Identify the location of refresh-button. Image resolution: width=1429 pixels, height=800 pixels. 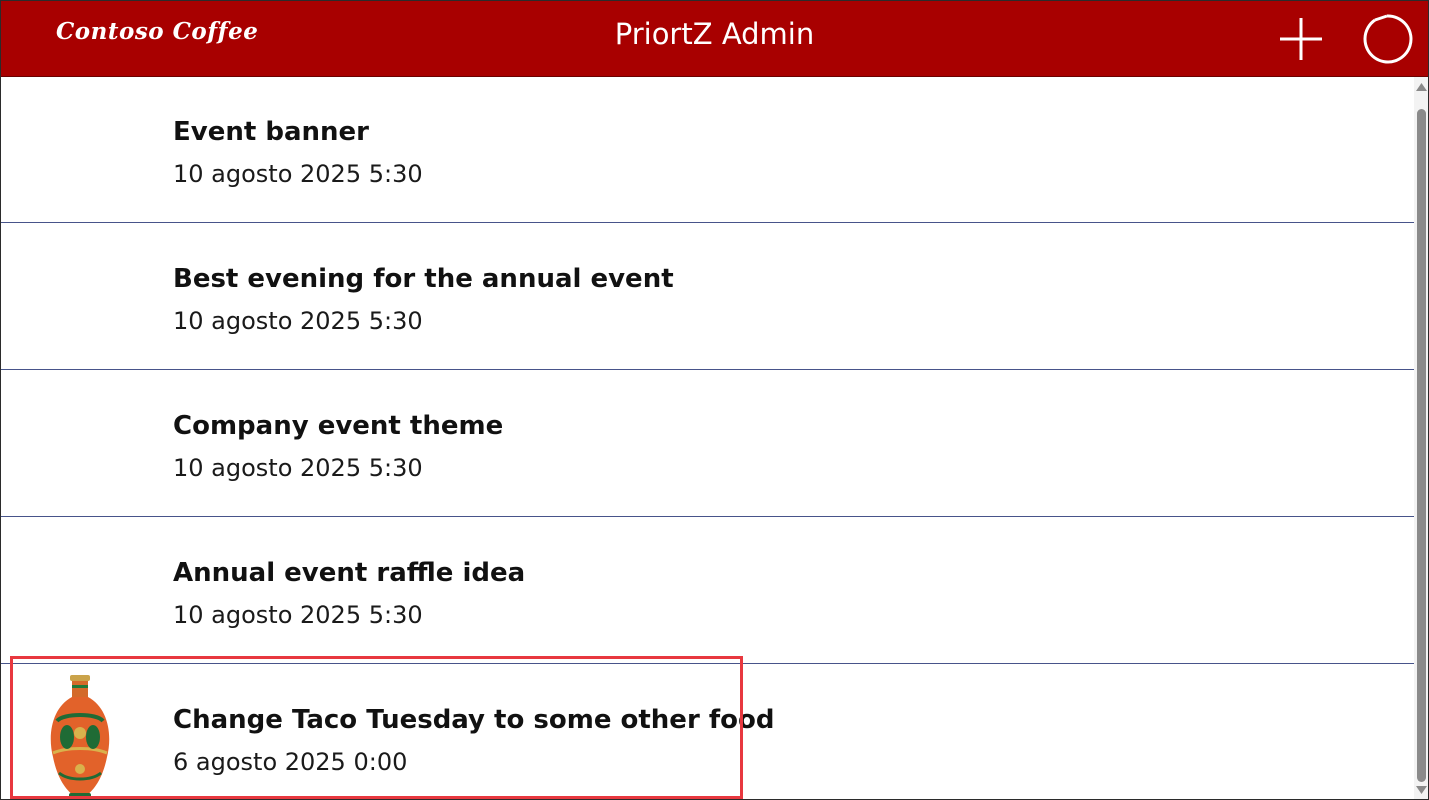
(1387, 39).